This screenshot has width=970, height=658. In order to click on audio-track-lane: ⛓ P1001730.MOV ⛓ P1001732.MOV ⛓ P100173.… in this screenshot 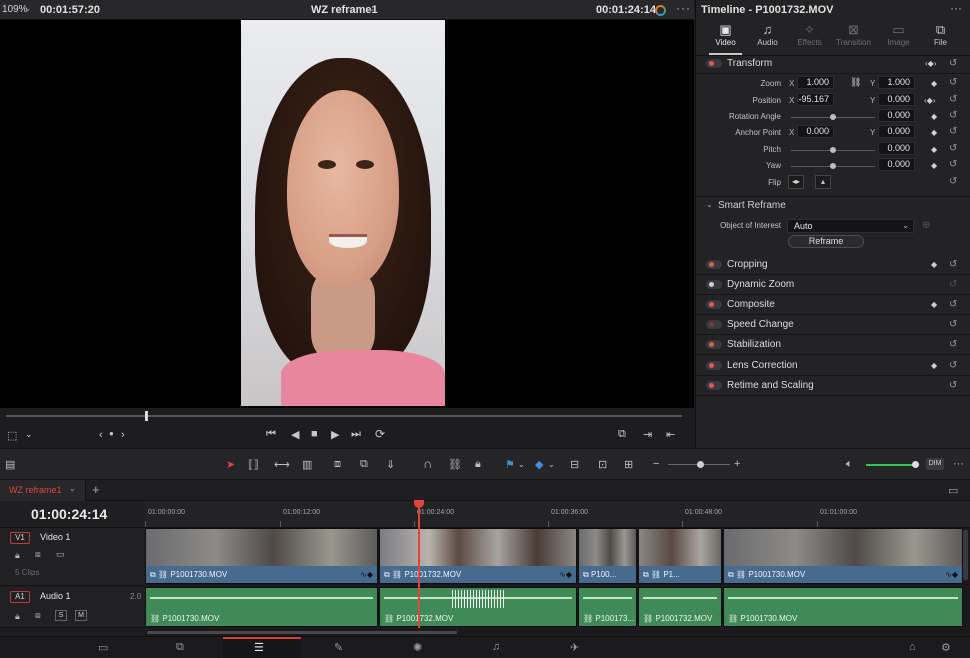, I will do `click(557, 607)`.